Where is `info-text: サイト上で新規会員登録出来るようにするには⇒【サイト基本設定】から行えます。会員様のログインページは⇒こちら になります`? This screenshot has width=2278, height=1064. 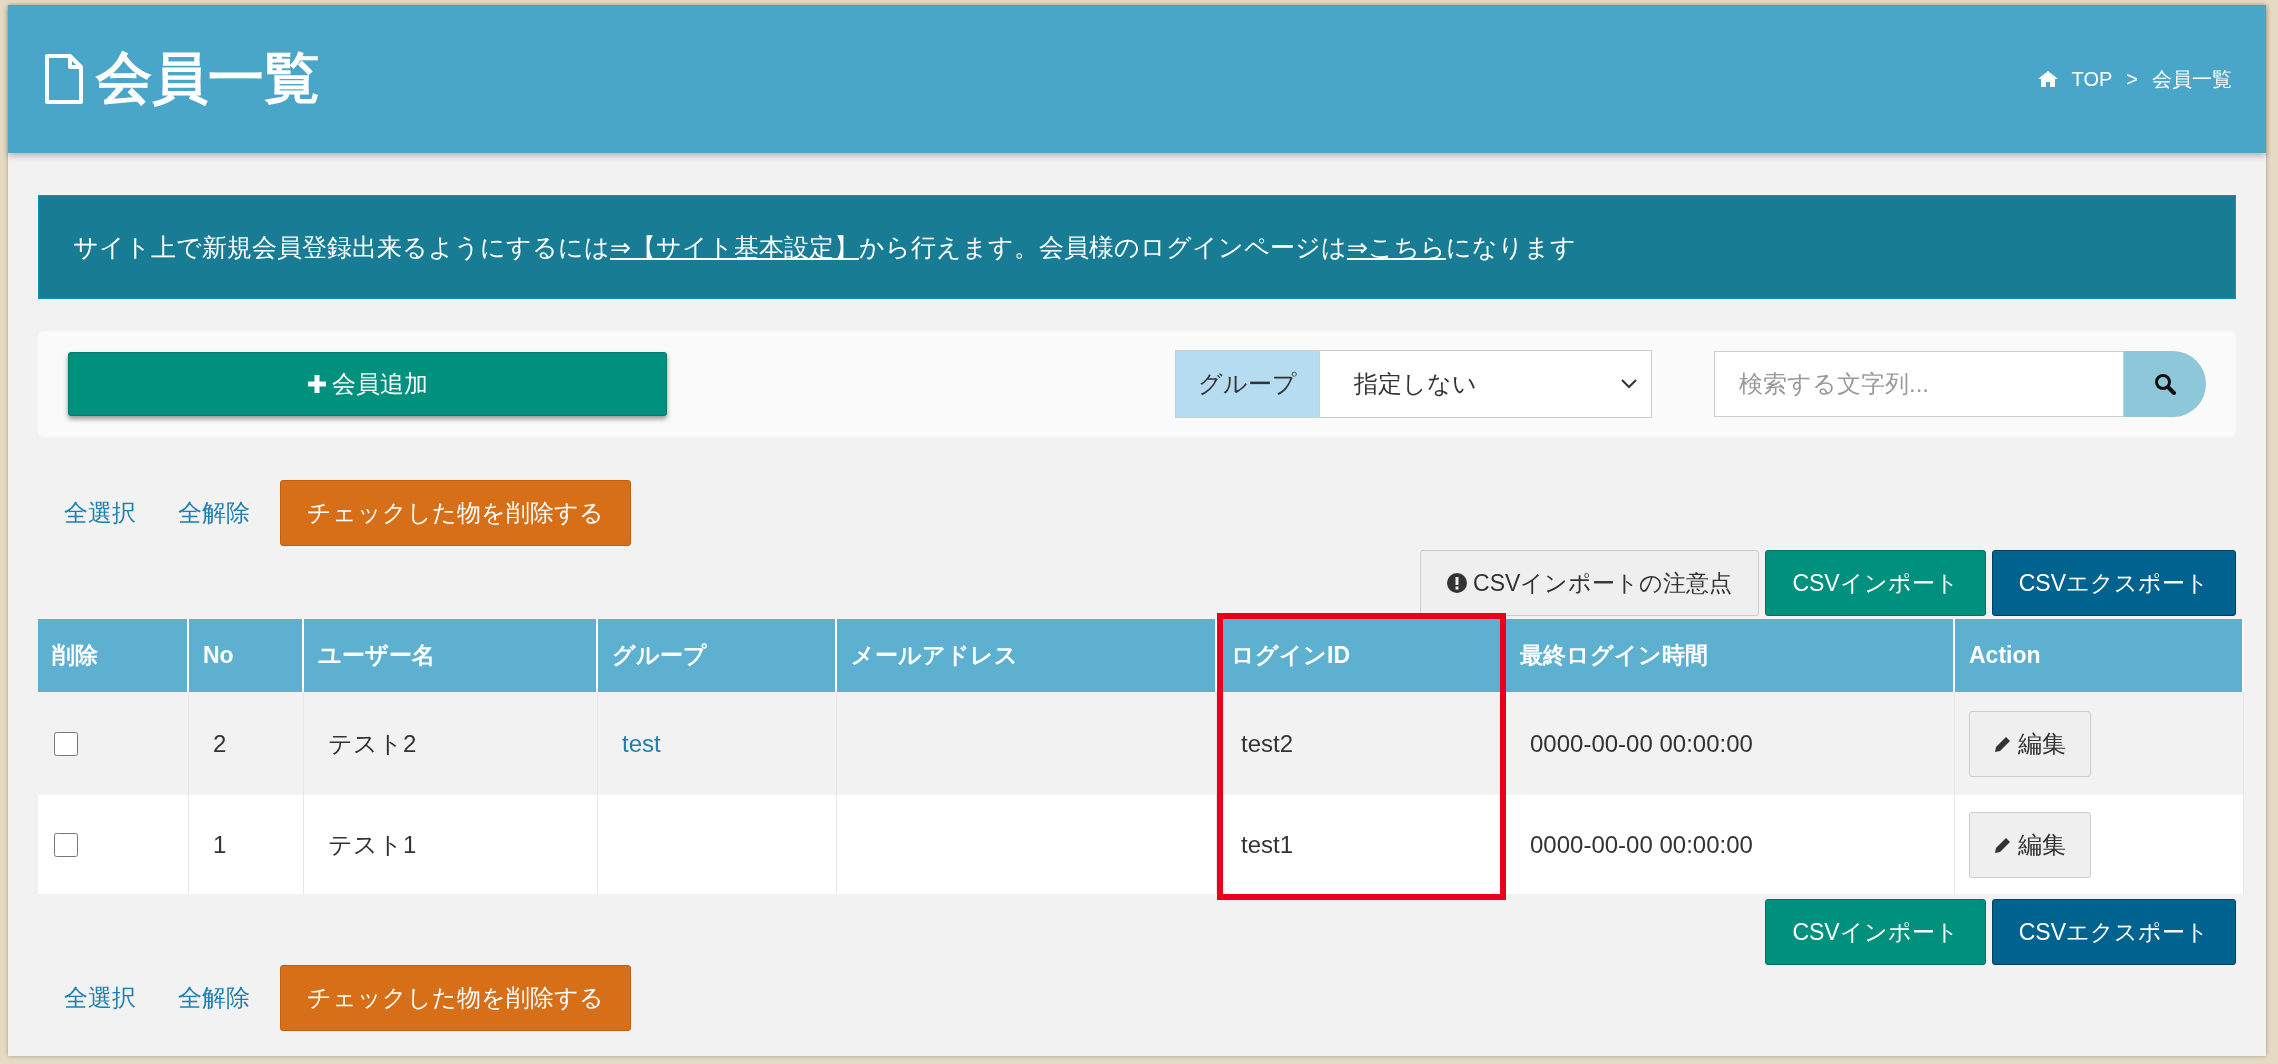
info-text: サイト上で新規会員登録出来るようにするには⇒【サイト基本設定】から行えます。会員様のログインページは⇒こちら になります is located at coordinates (824, 247).